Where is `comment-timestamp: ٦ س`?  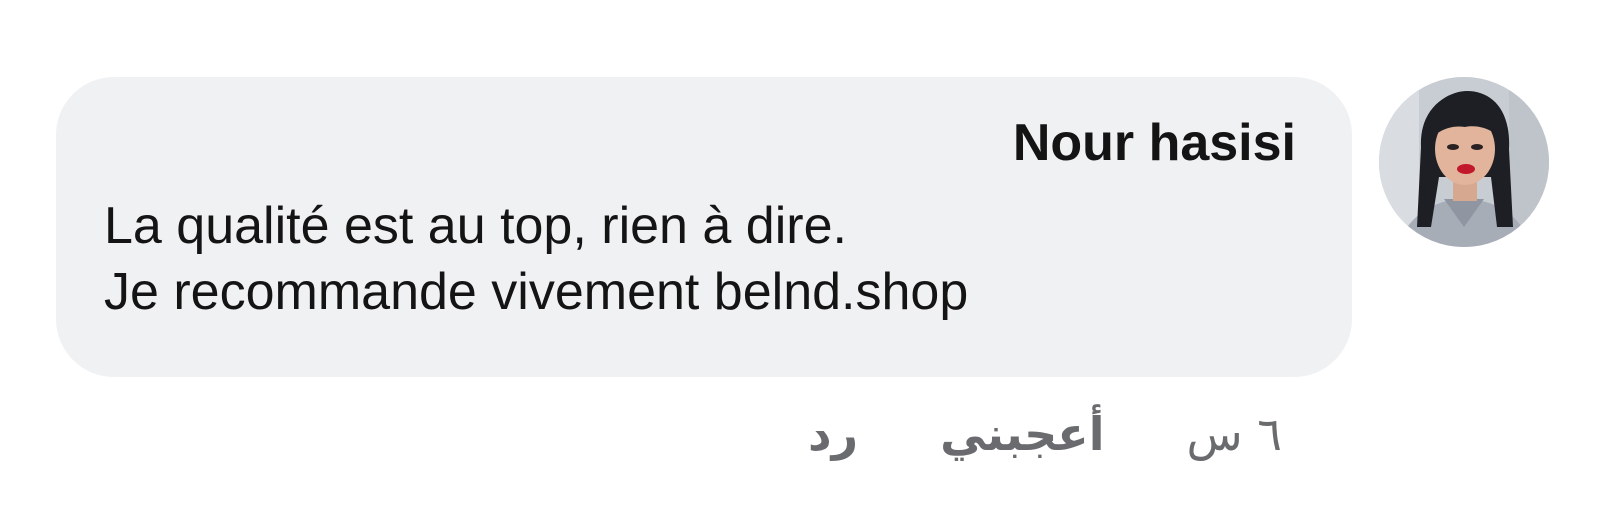
comment-timestamp: ٦ س is located at coordinates (1234, 434).